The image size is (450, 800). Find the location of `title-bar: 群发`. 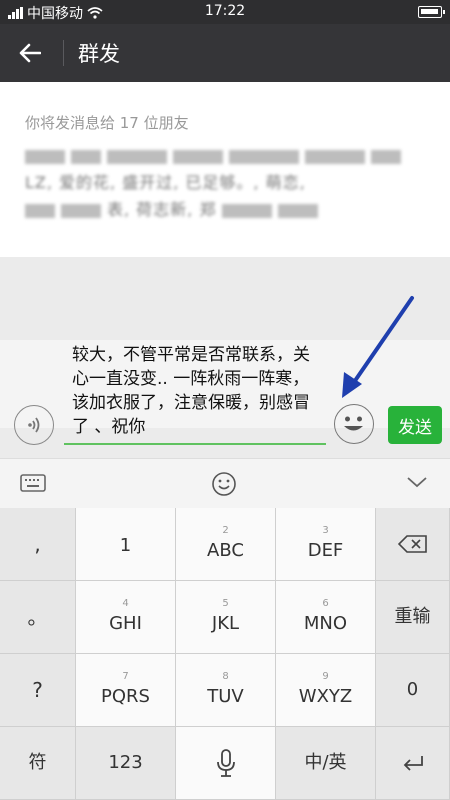

title-bar: 群发 is located at coordinates (225, 53).